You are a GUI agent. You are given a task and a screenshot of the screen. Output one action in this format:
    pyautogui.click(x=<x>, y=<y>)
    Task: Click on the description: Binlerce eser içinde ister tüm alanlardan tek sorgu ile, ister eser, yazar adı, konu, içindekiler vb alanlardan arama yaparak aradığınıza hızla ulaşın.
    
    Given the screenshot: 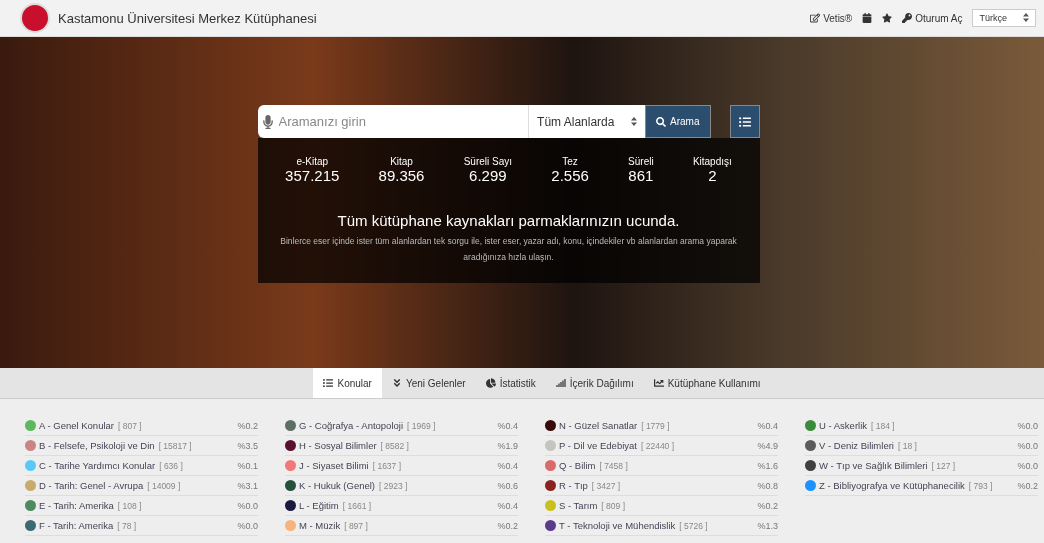 What is the action you would take?
    pyautogui.click(x=508, y=250)
    